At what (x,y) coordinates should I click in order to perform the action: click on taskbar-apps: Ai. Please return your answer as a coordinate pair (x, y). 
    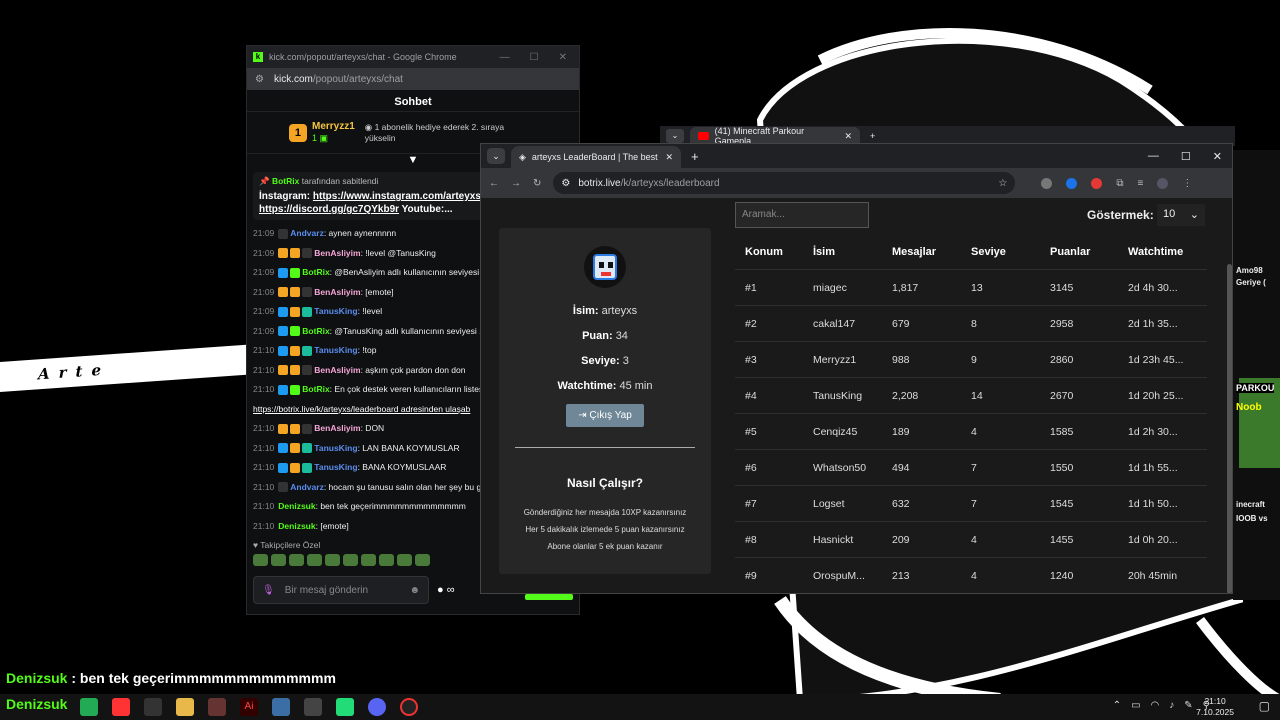
    Looking at the image, I should click on (249, 707).